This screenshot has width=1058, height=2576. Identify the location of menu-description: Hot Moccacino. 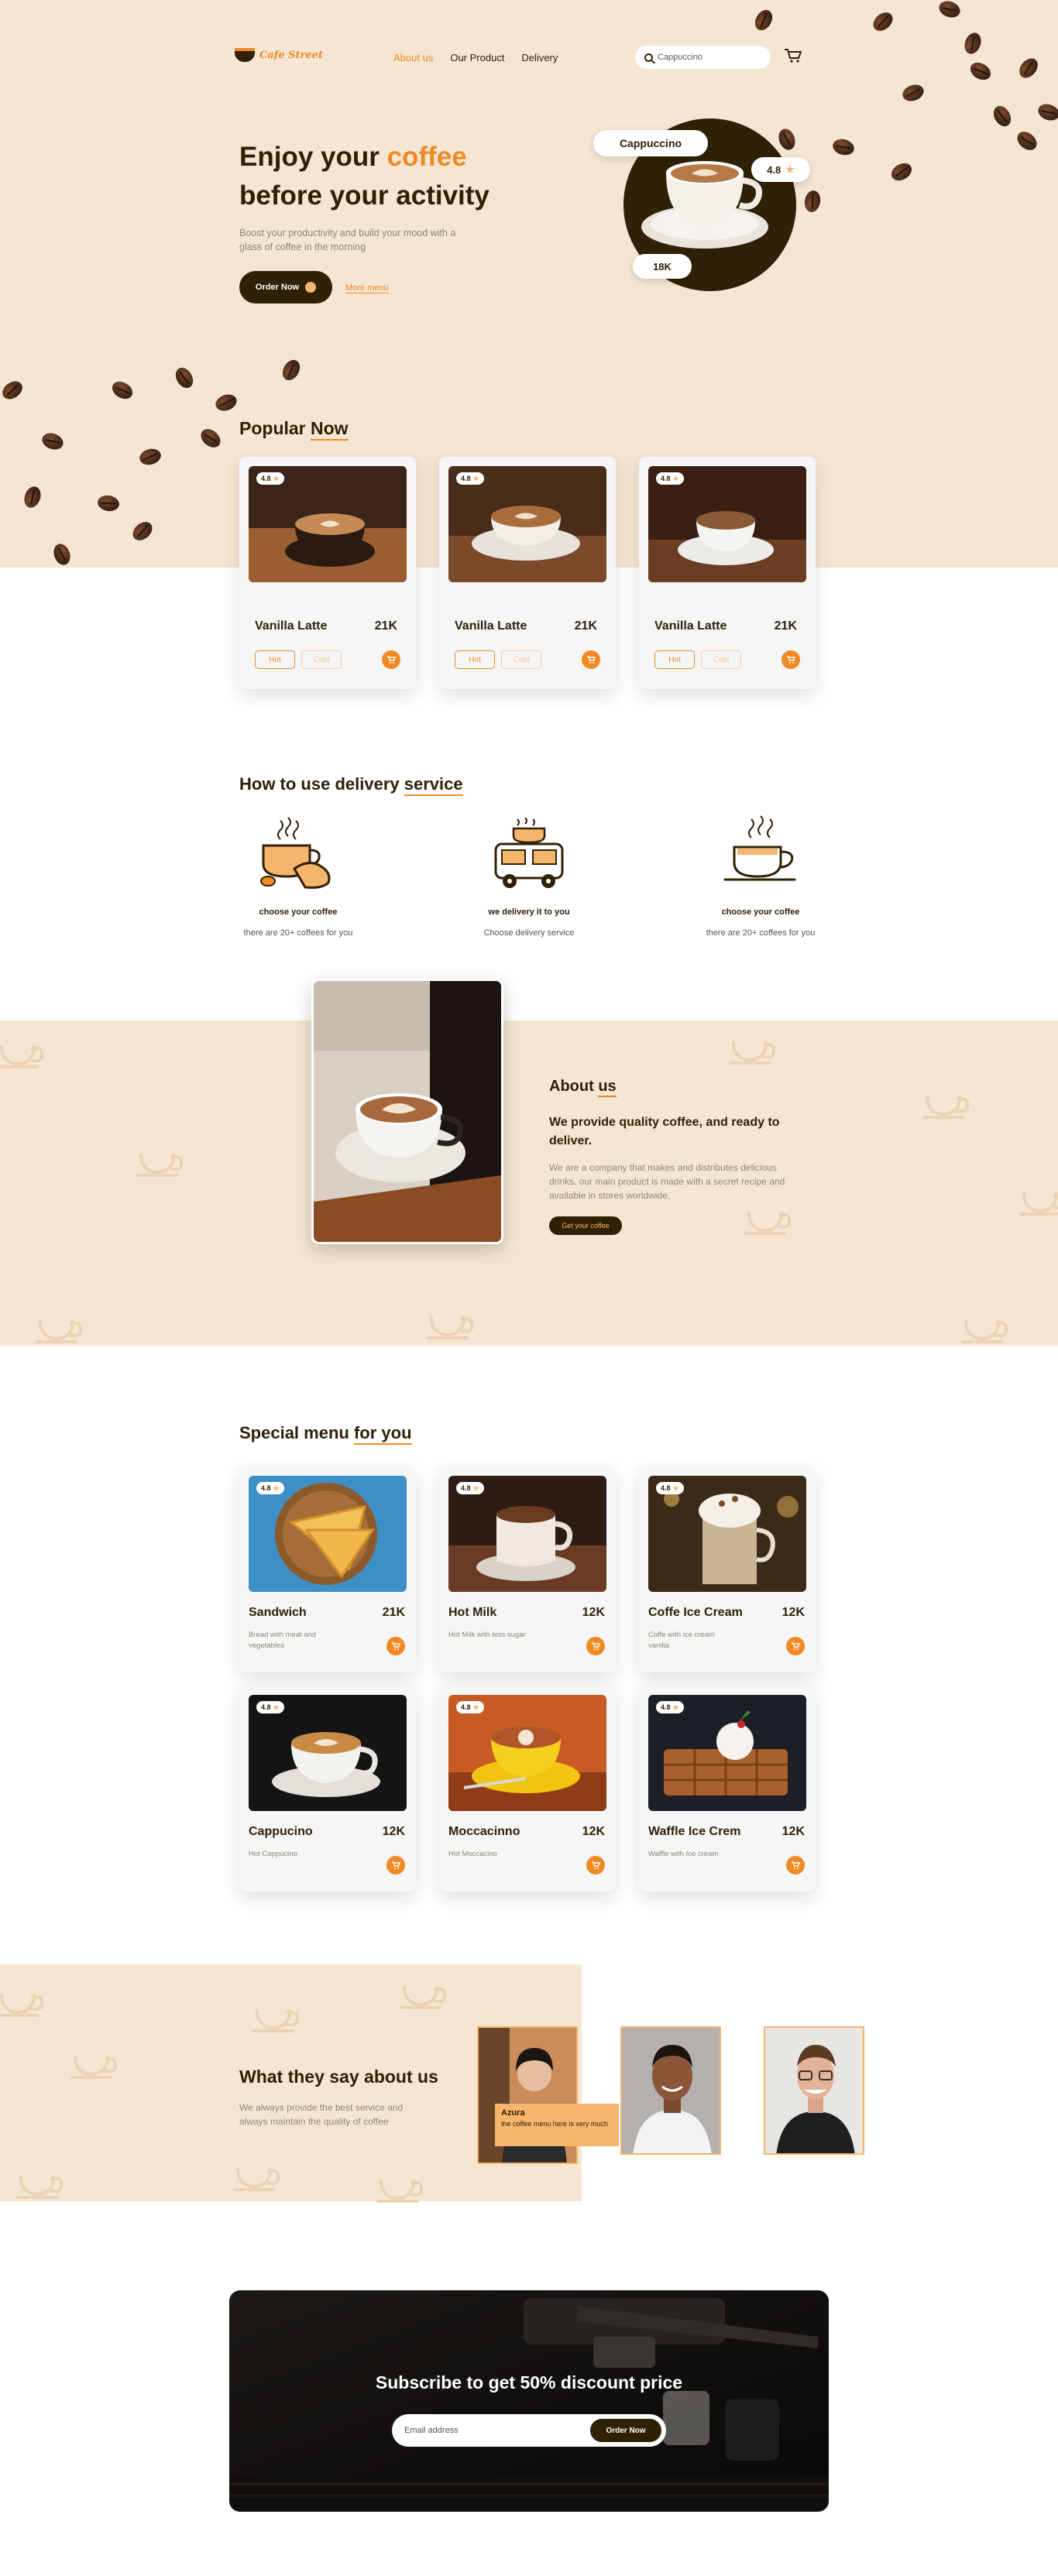
(472, 1854).